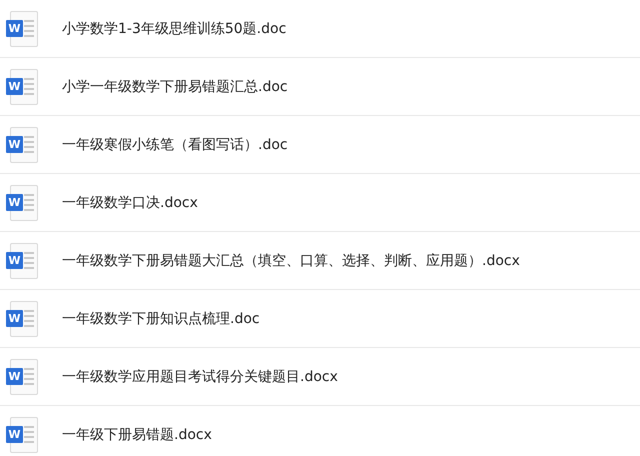 The height and width of the screenshot is (456, 640). Describe the element at coordinates (161, 319) in the screenshot. I see `file-name: 一年级数学下册知识点梳理.doc` at that location.